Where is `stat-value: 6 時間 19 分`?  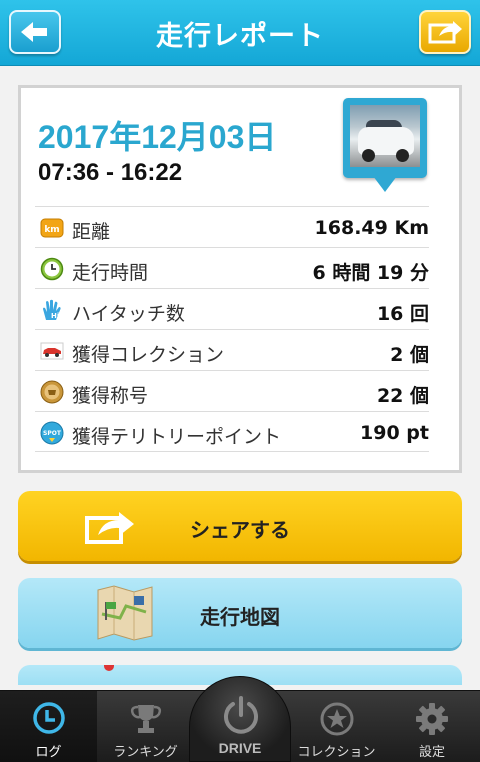 stat-value: 6 時間 19 分 is located at coordinates (370, 273).